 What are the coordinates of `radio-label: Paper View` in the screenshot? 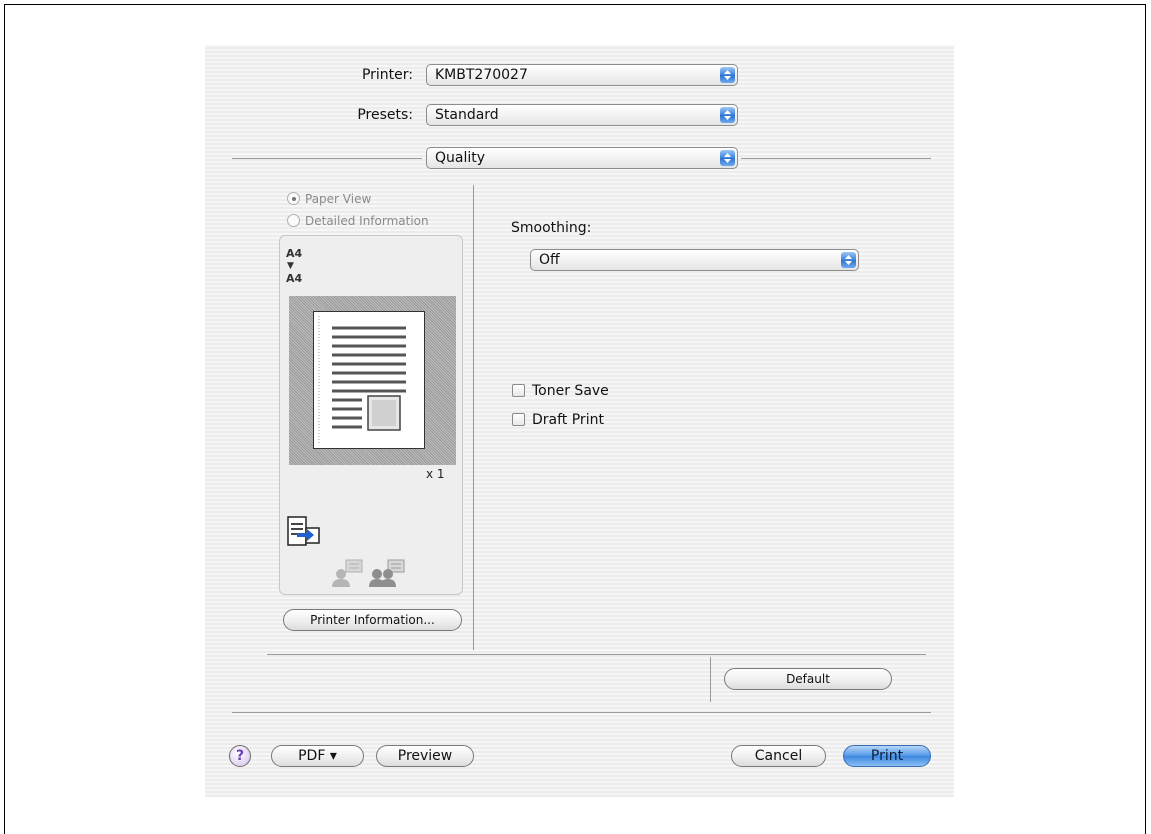 It's located at (338, 199).